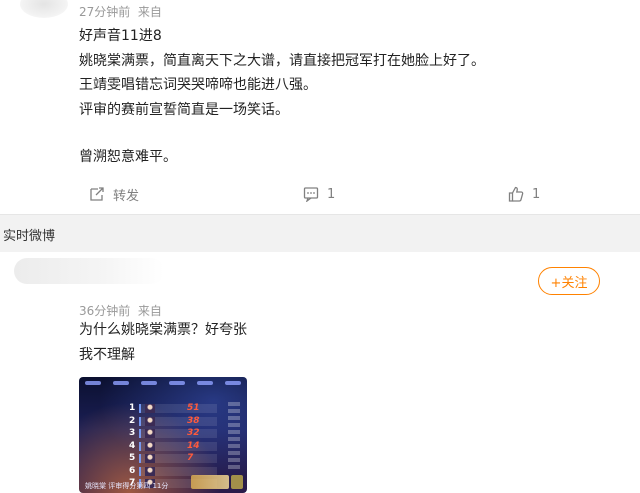 Image resolution: width=640 pixels, height=493 pixels. Describe the element at coordinates (163, 330) in the screenshot. I see `post-text-line: 为什么姚晓棠满票？好夸张` at that location.